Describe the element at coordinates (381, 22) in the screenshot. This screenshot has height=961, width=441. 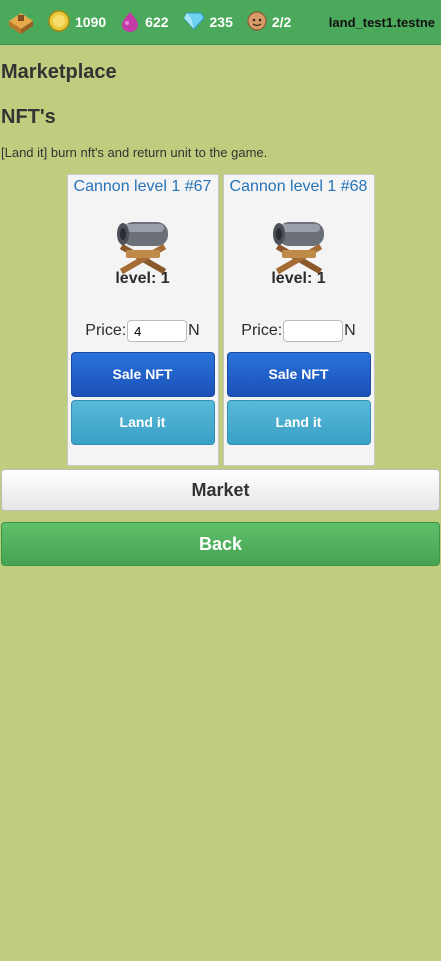
I see `account-name: land_test1.testne` at that location.